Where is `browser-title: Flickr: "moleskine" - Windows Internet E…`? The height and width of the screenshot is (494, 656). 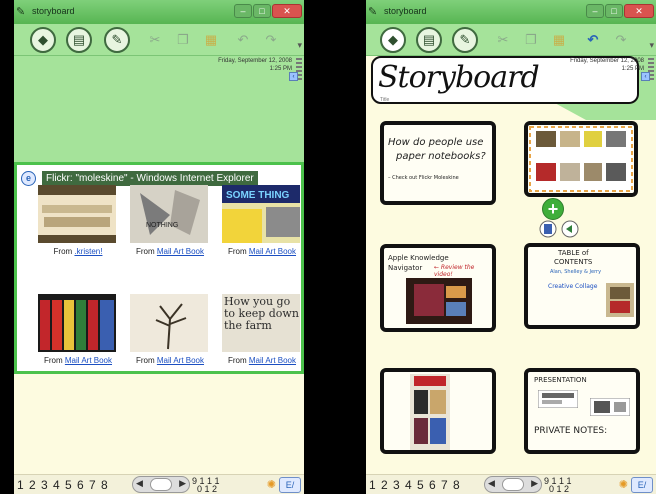 browser-title: Flickr: "moleskine" - Windows Internet E… is located at coordinates (150, 178).